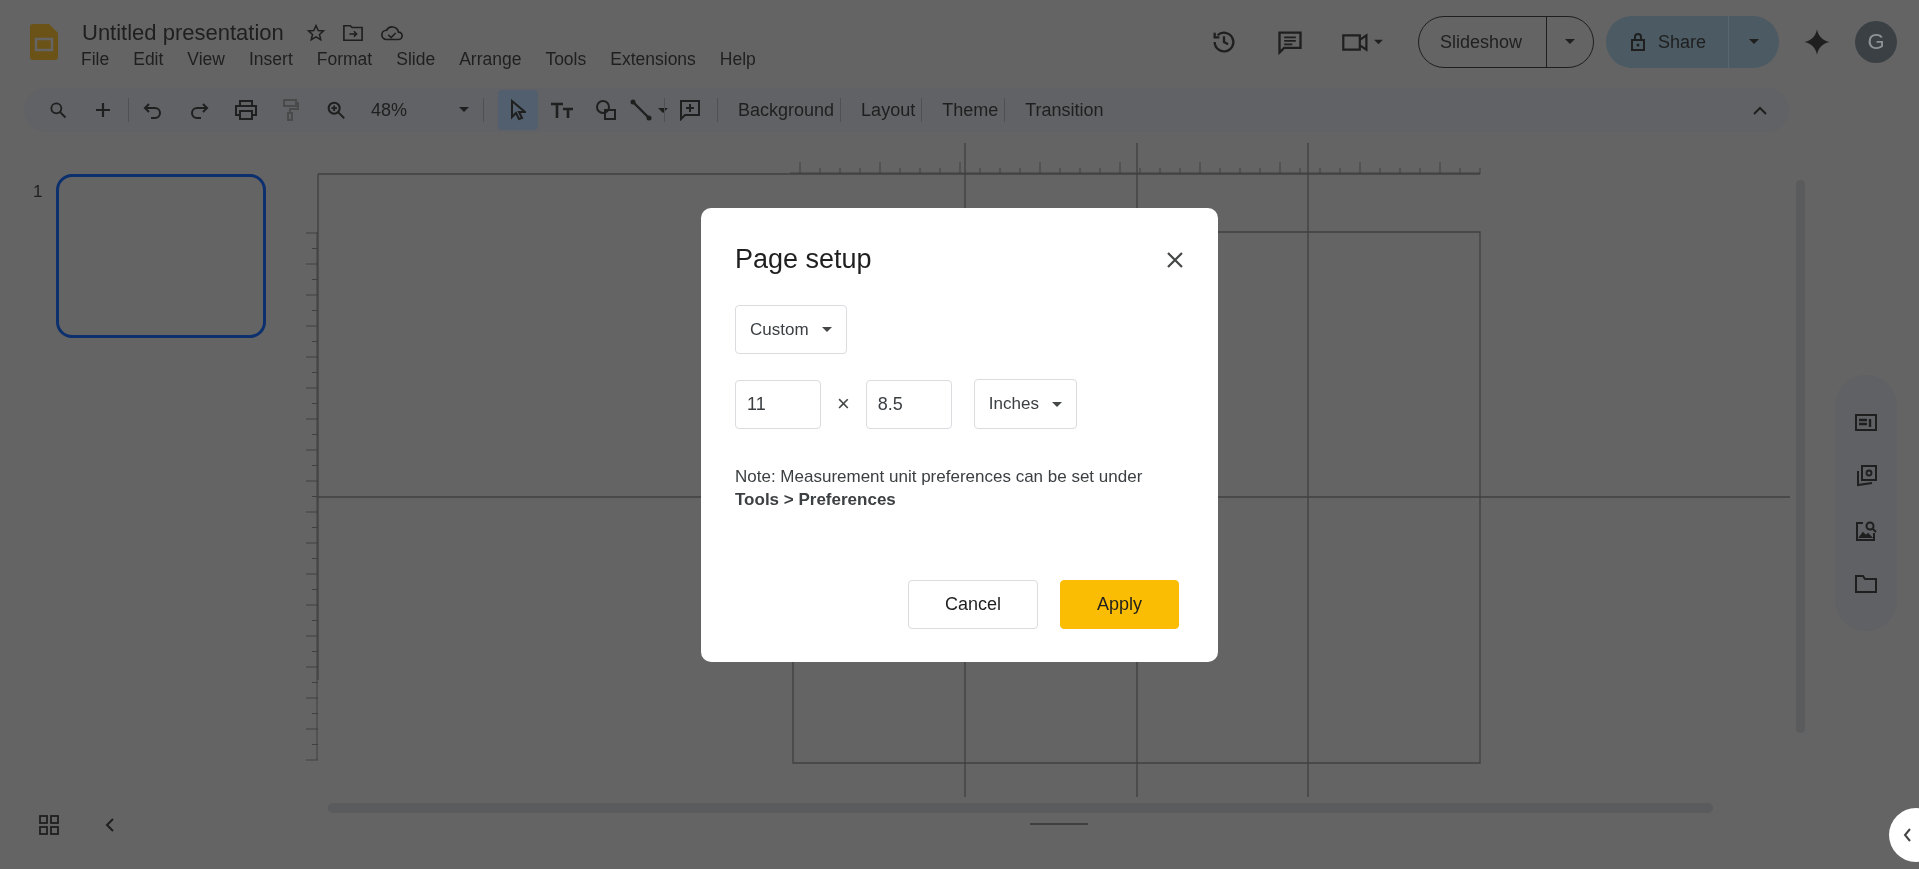 This screenshot has height=869, width=1919. I want to click on shapes-icon, so click(606, 110).